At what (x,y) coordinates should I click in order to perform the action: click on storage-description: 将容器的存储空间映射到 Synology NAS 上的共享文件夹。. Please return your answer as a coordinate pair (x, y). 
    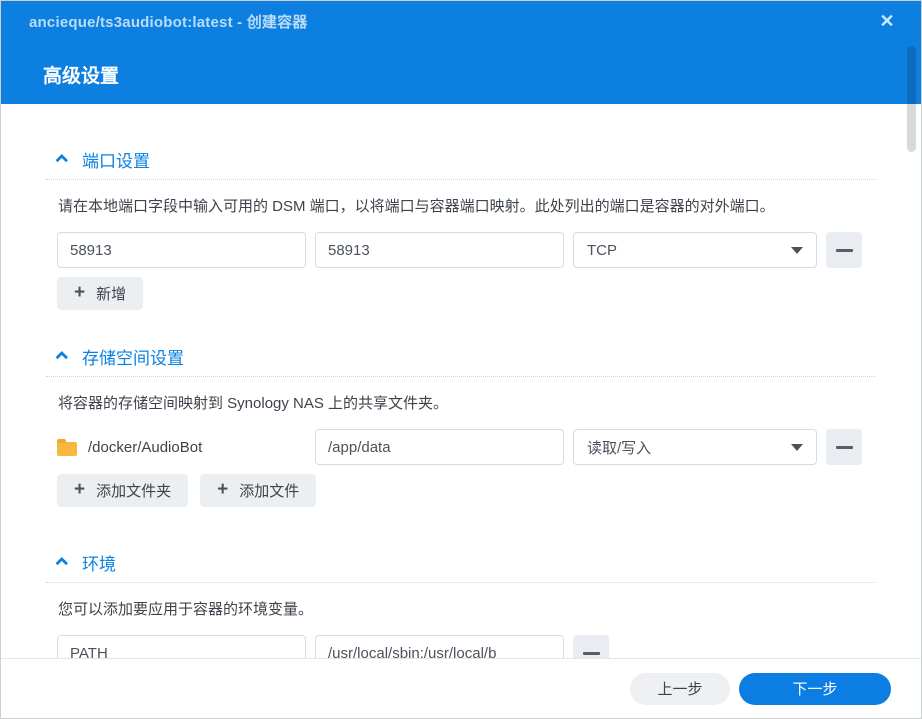
    Looking at the image, I should click on (253, 403).